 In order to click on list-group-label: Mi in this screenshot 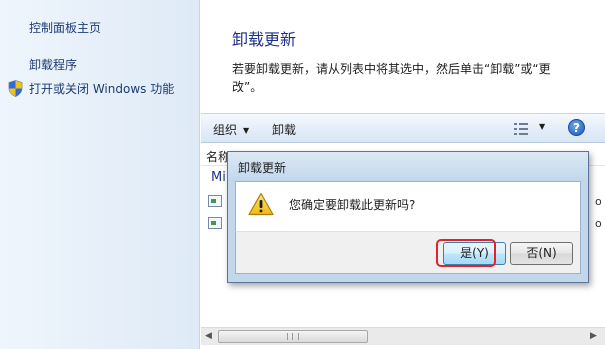, I will do `click(218, 177)`.